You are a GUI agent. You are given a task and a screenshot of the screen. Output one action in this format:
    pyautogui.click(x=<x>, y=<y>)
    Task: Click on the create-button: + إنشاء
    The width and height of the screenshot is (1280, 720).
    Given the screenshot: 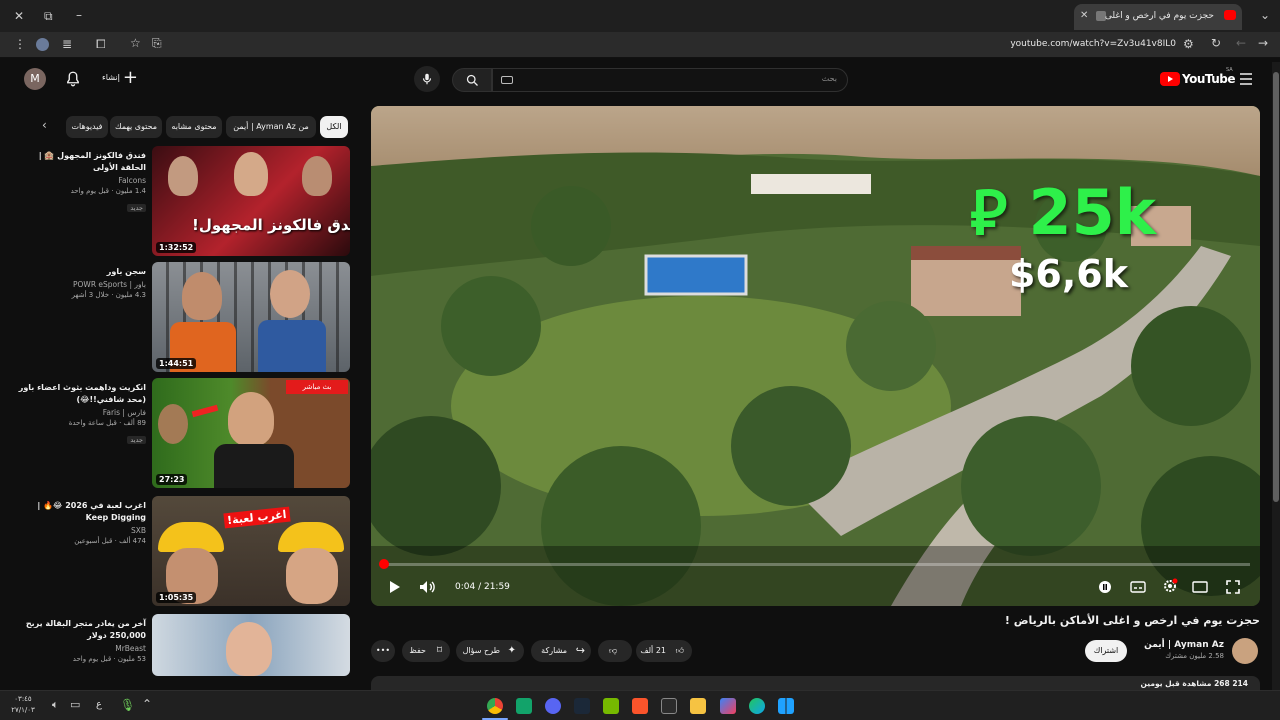 What is the action you would take?
    pyautogui.click(x=119, y=79)
    